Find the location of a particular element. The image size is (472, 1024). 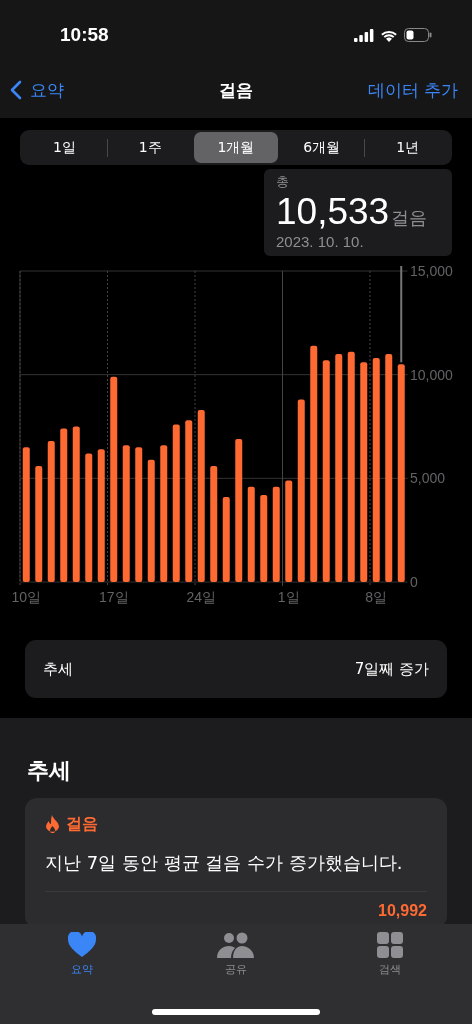

status-time: 10:58 is located at coordinates (84, 35).